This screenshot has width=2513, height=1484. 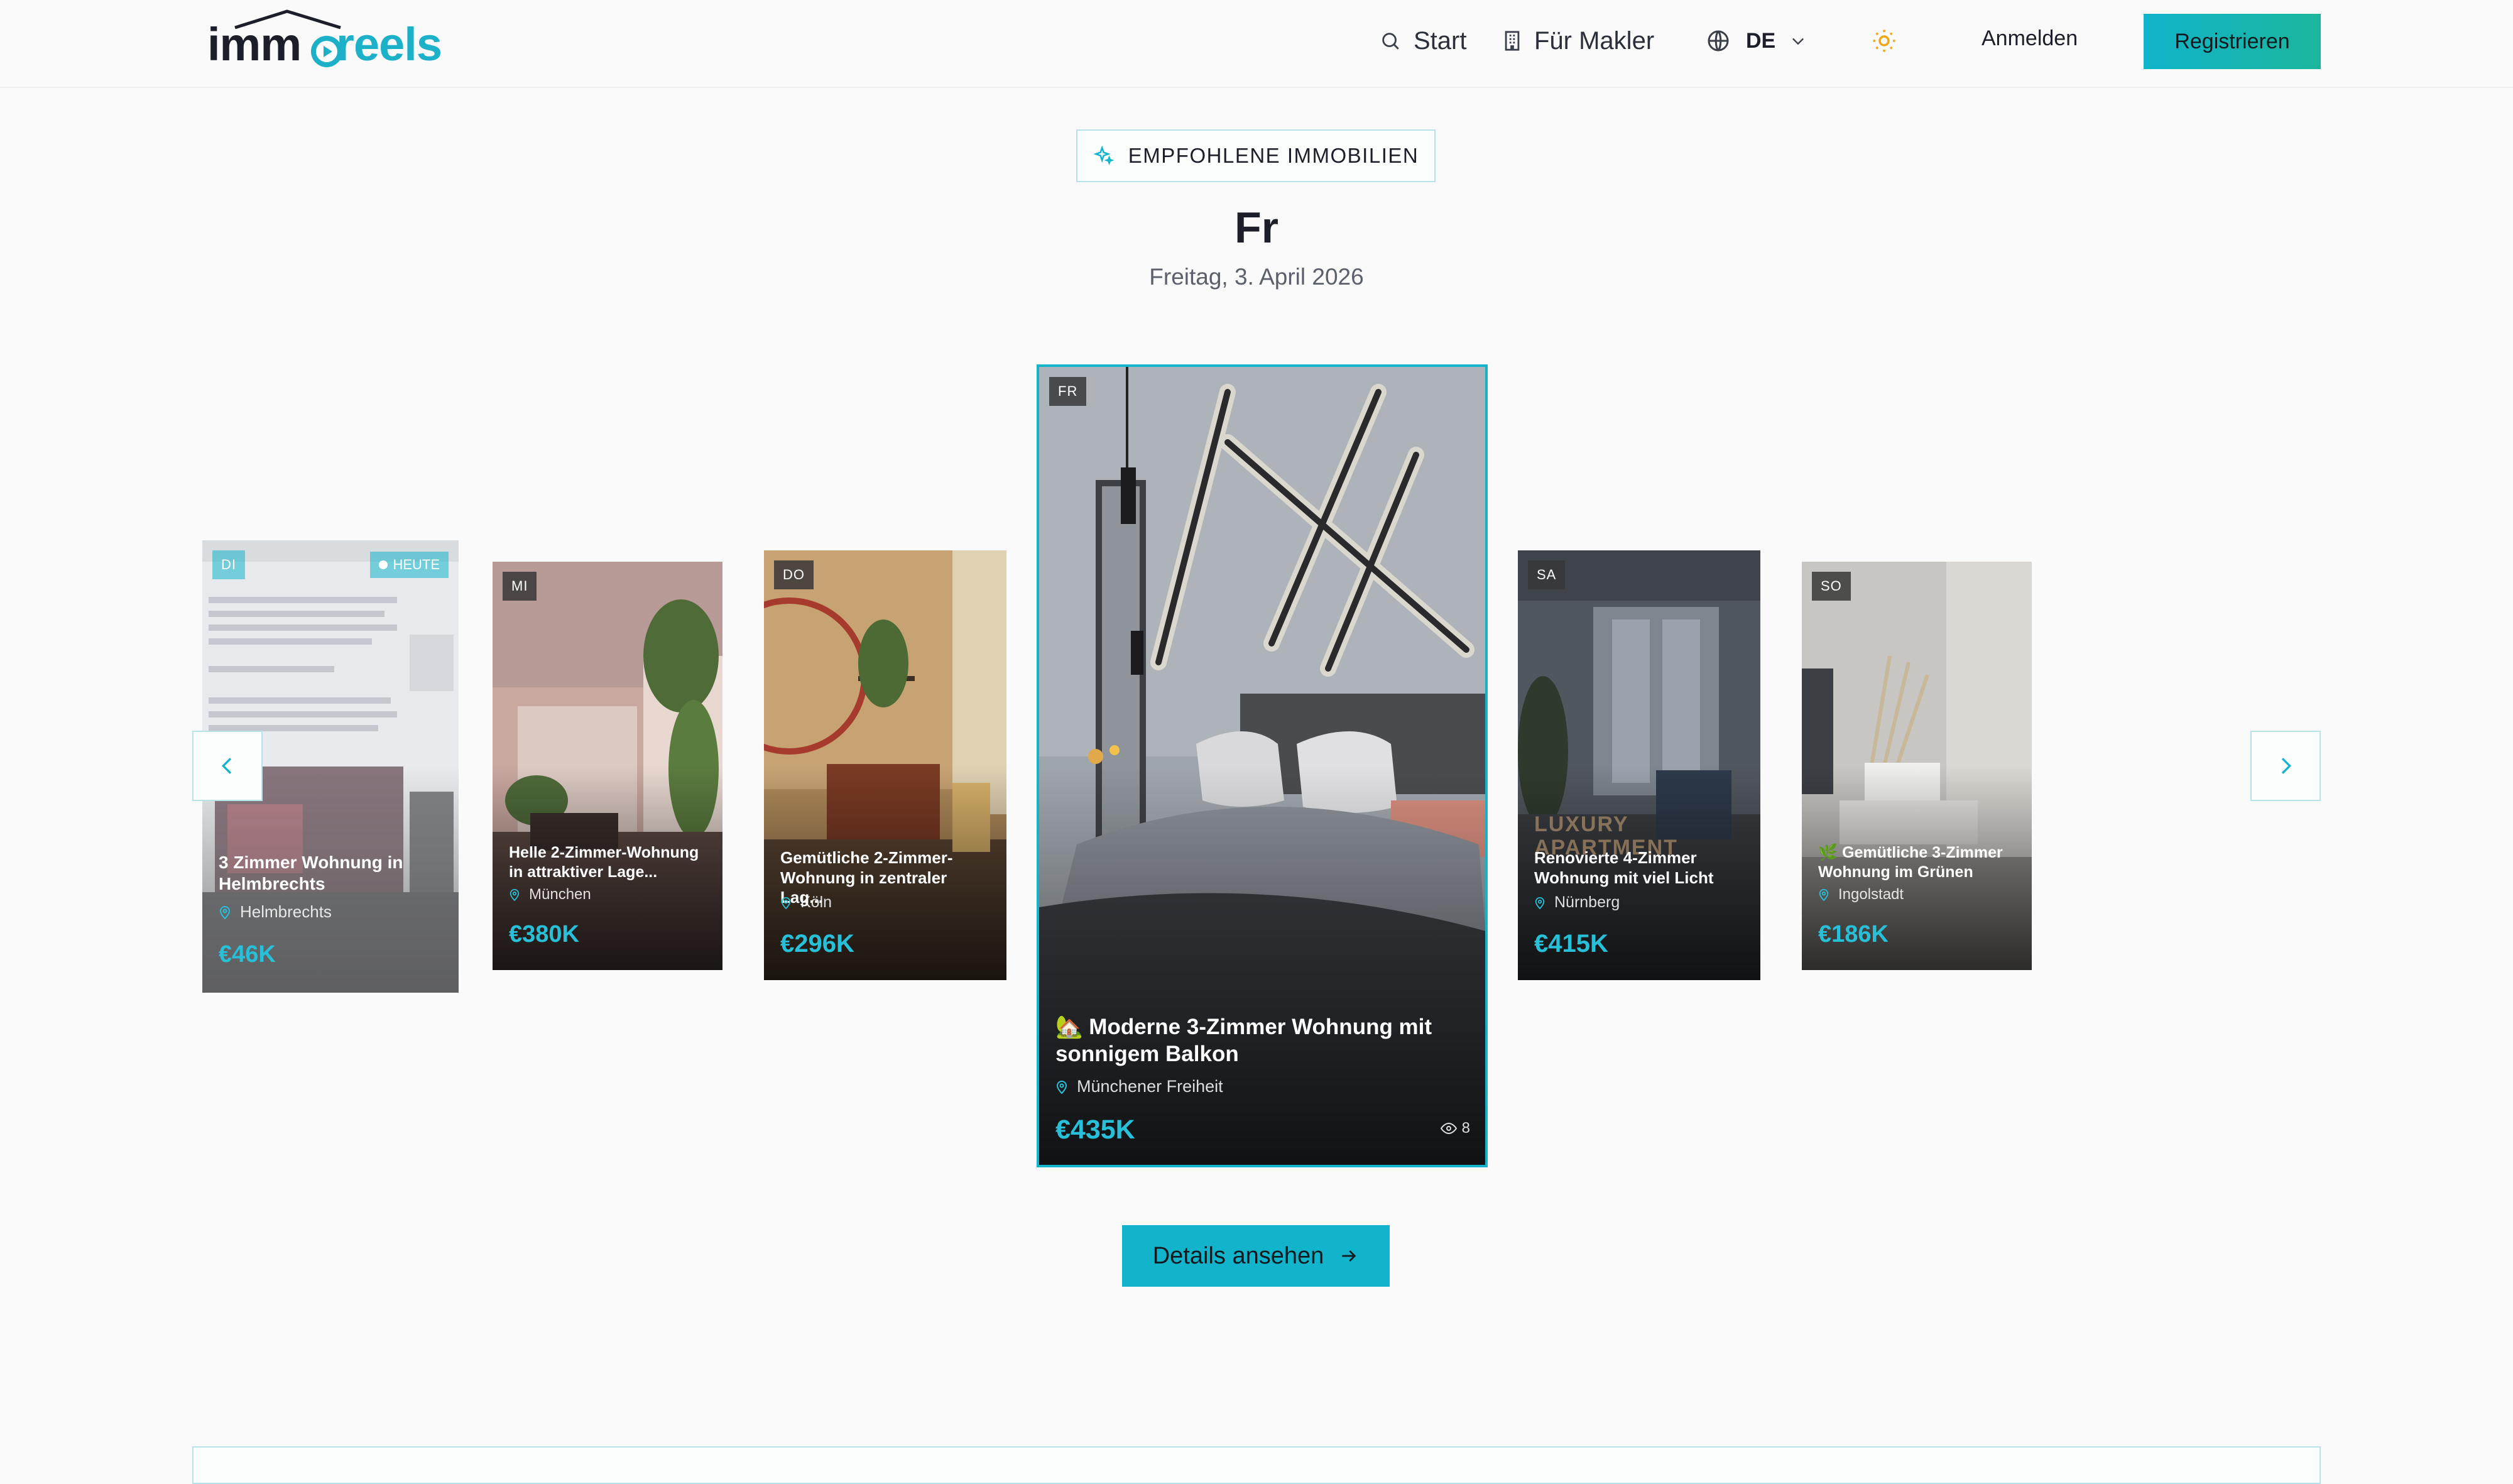 I want to click on chevron-left-icon, so click(x=226, y=766).